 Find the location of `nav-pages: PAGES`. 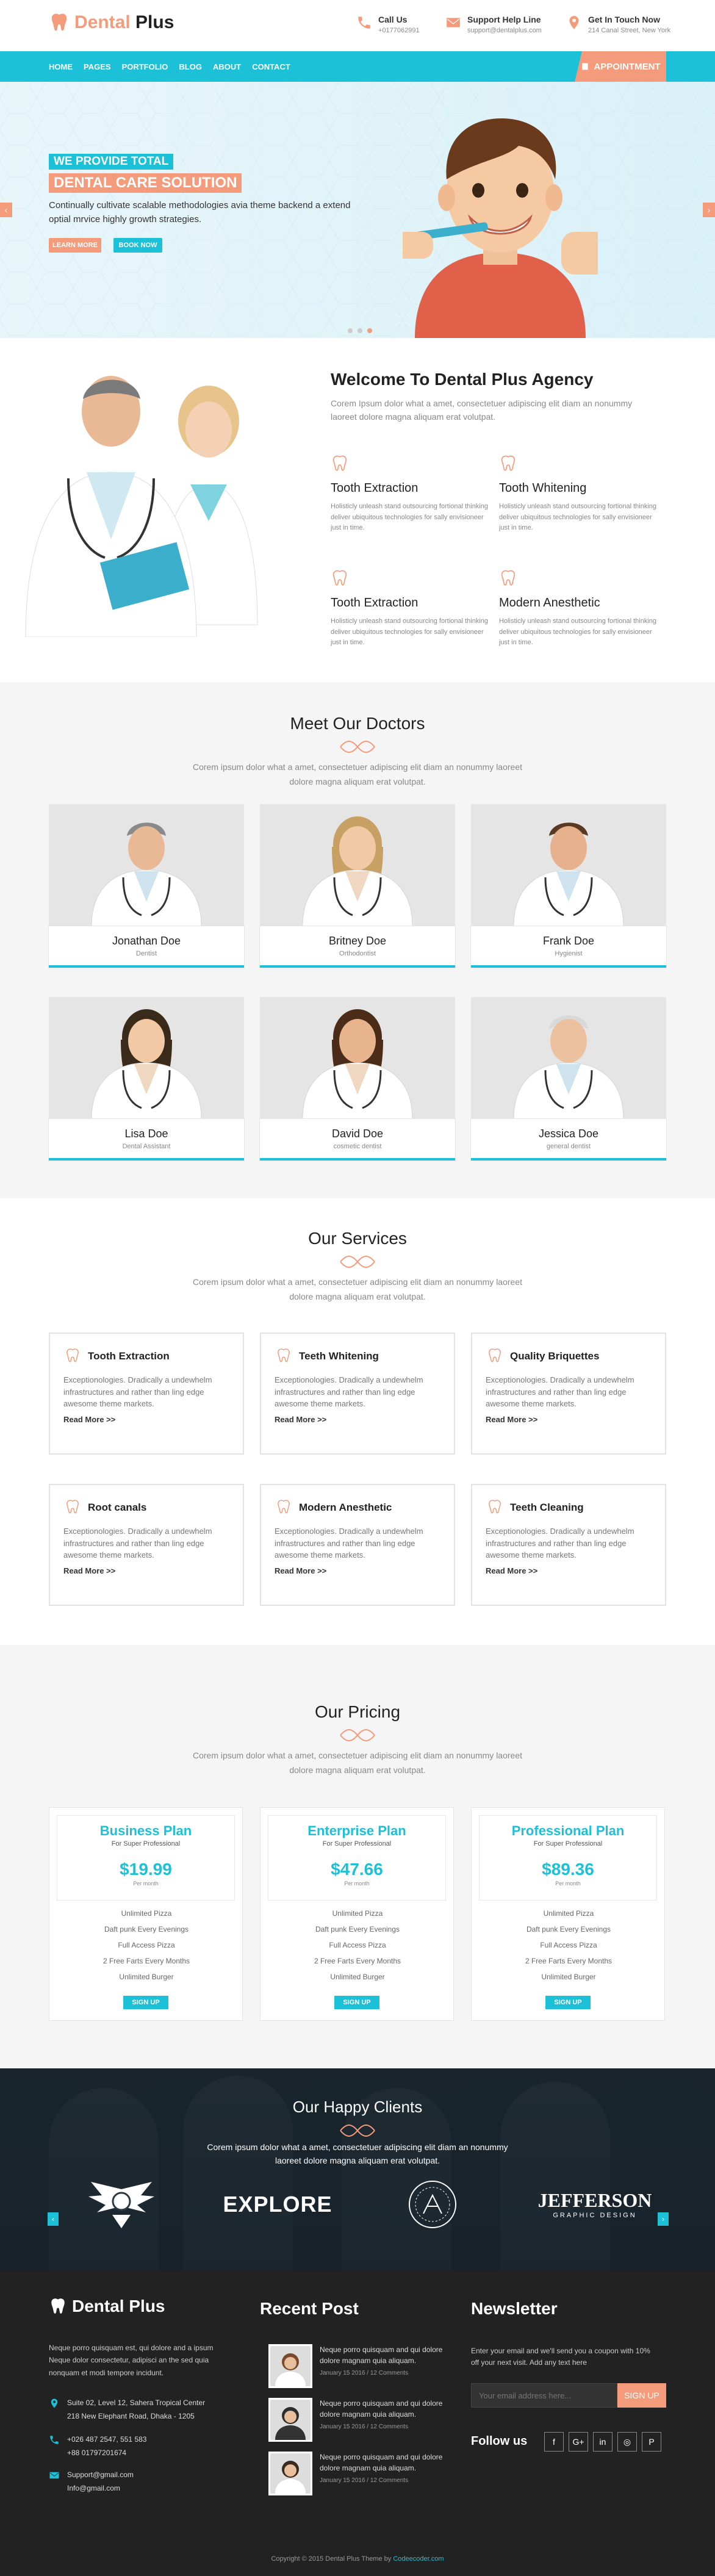

nav-pages: PAGES is located at coordinates (97, 66).